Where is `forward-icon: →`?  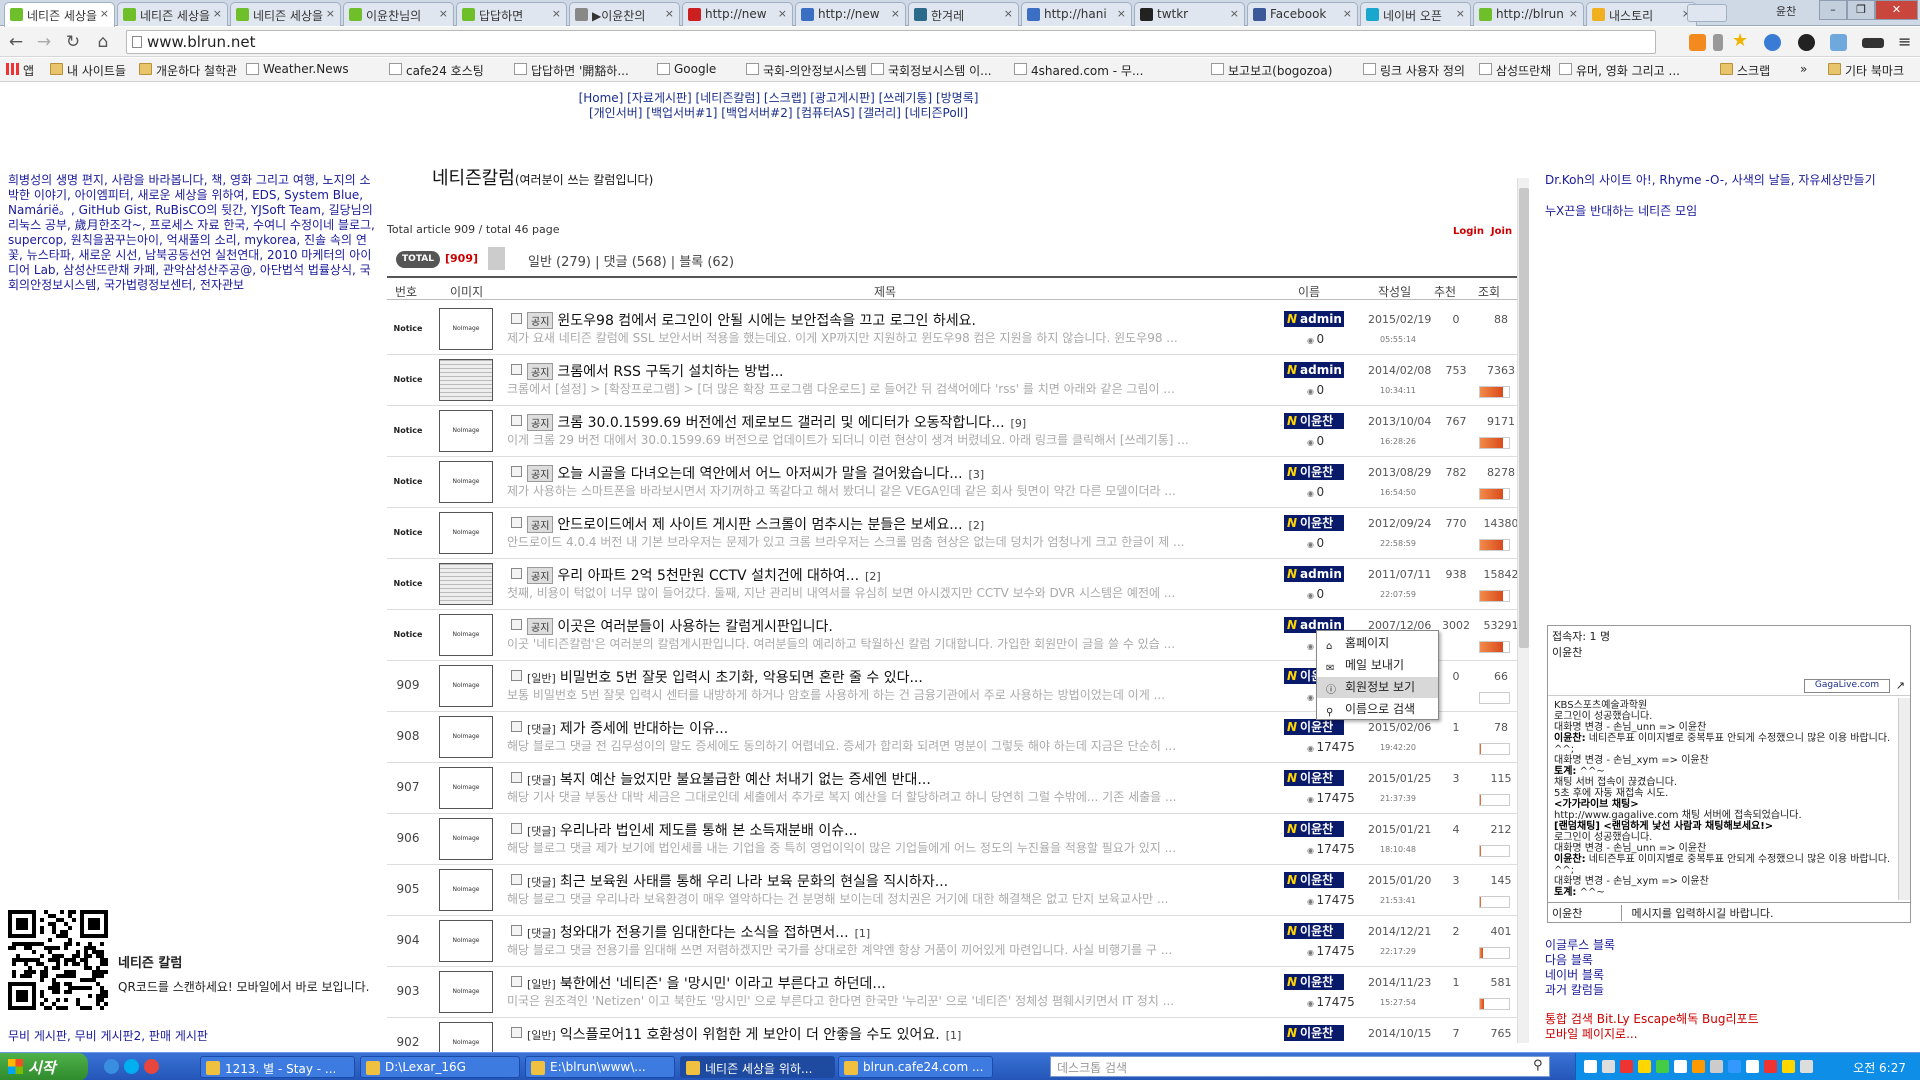
forward-icon: → is located at coordinates (44, 42).